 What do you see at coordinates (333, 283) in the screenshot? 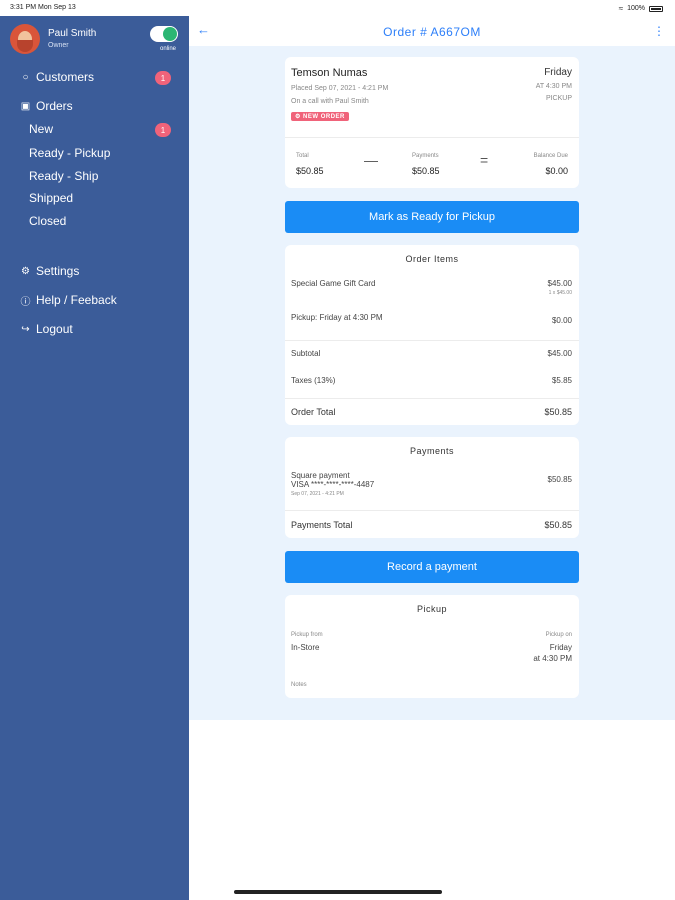
I see `item-name: Special Game Gift Card` at bounding box center [333, 283].